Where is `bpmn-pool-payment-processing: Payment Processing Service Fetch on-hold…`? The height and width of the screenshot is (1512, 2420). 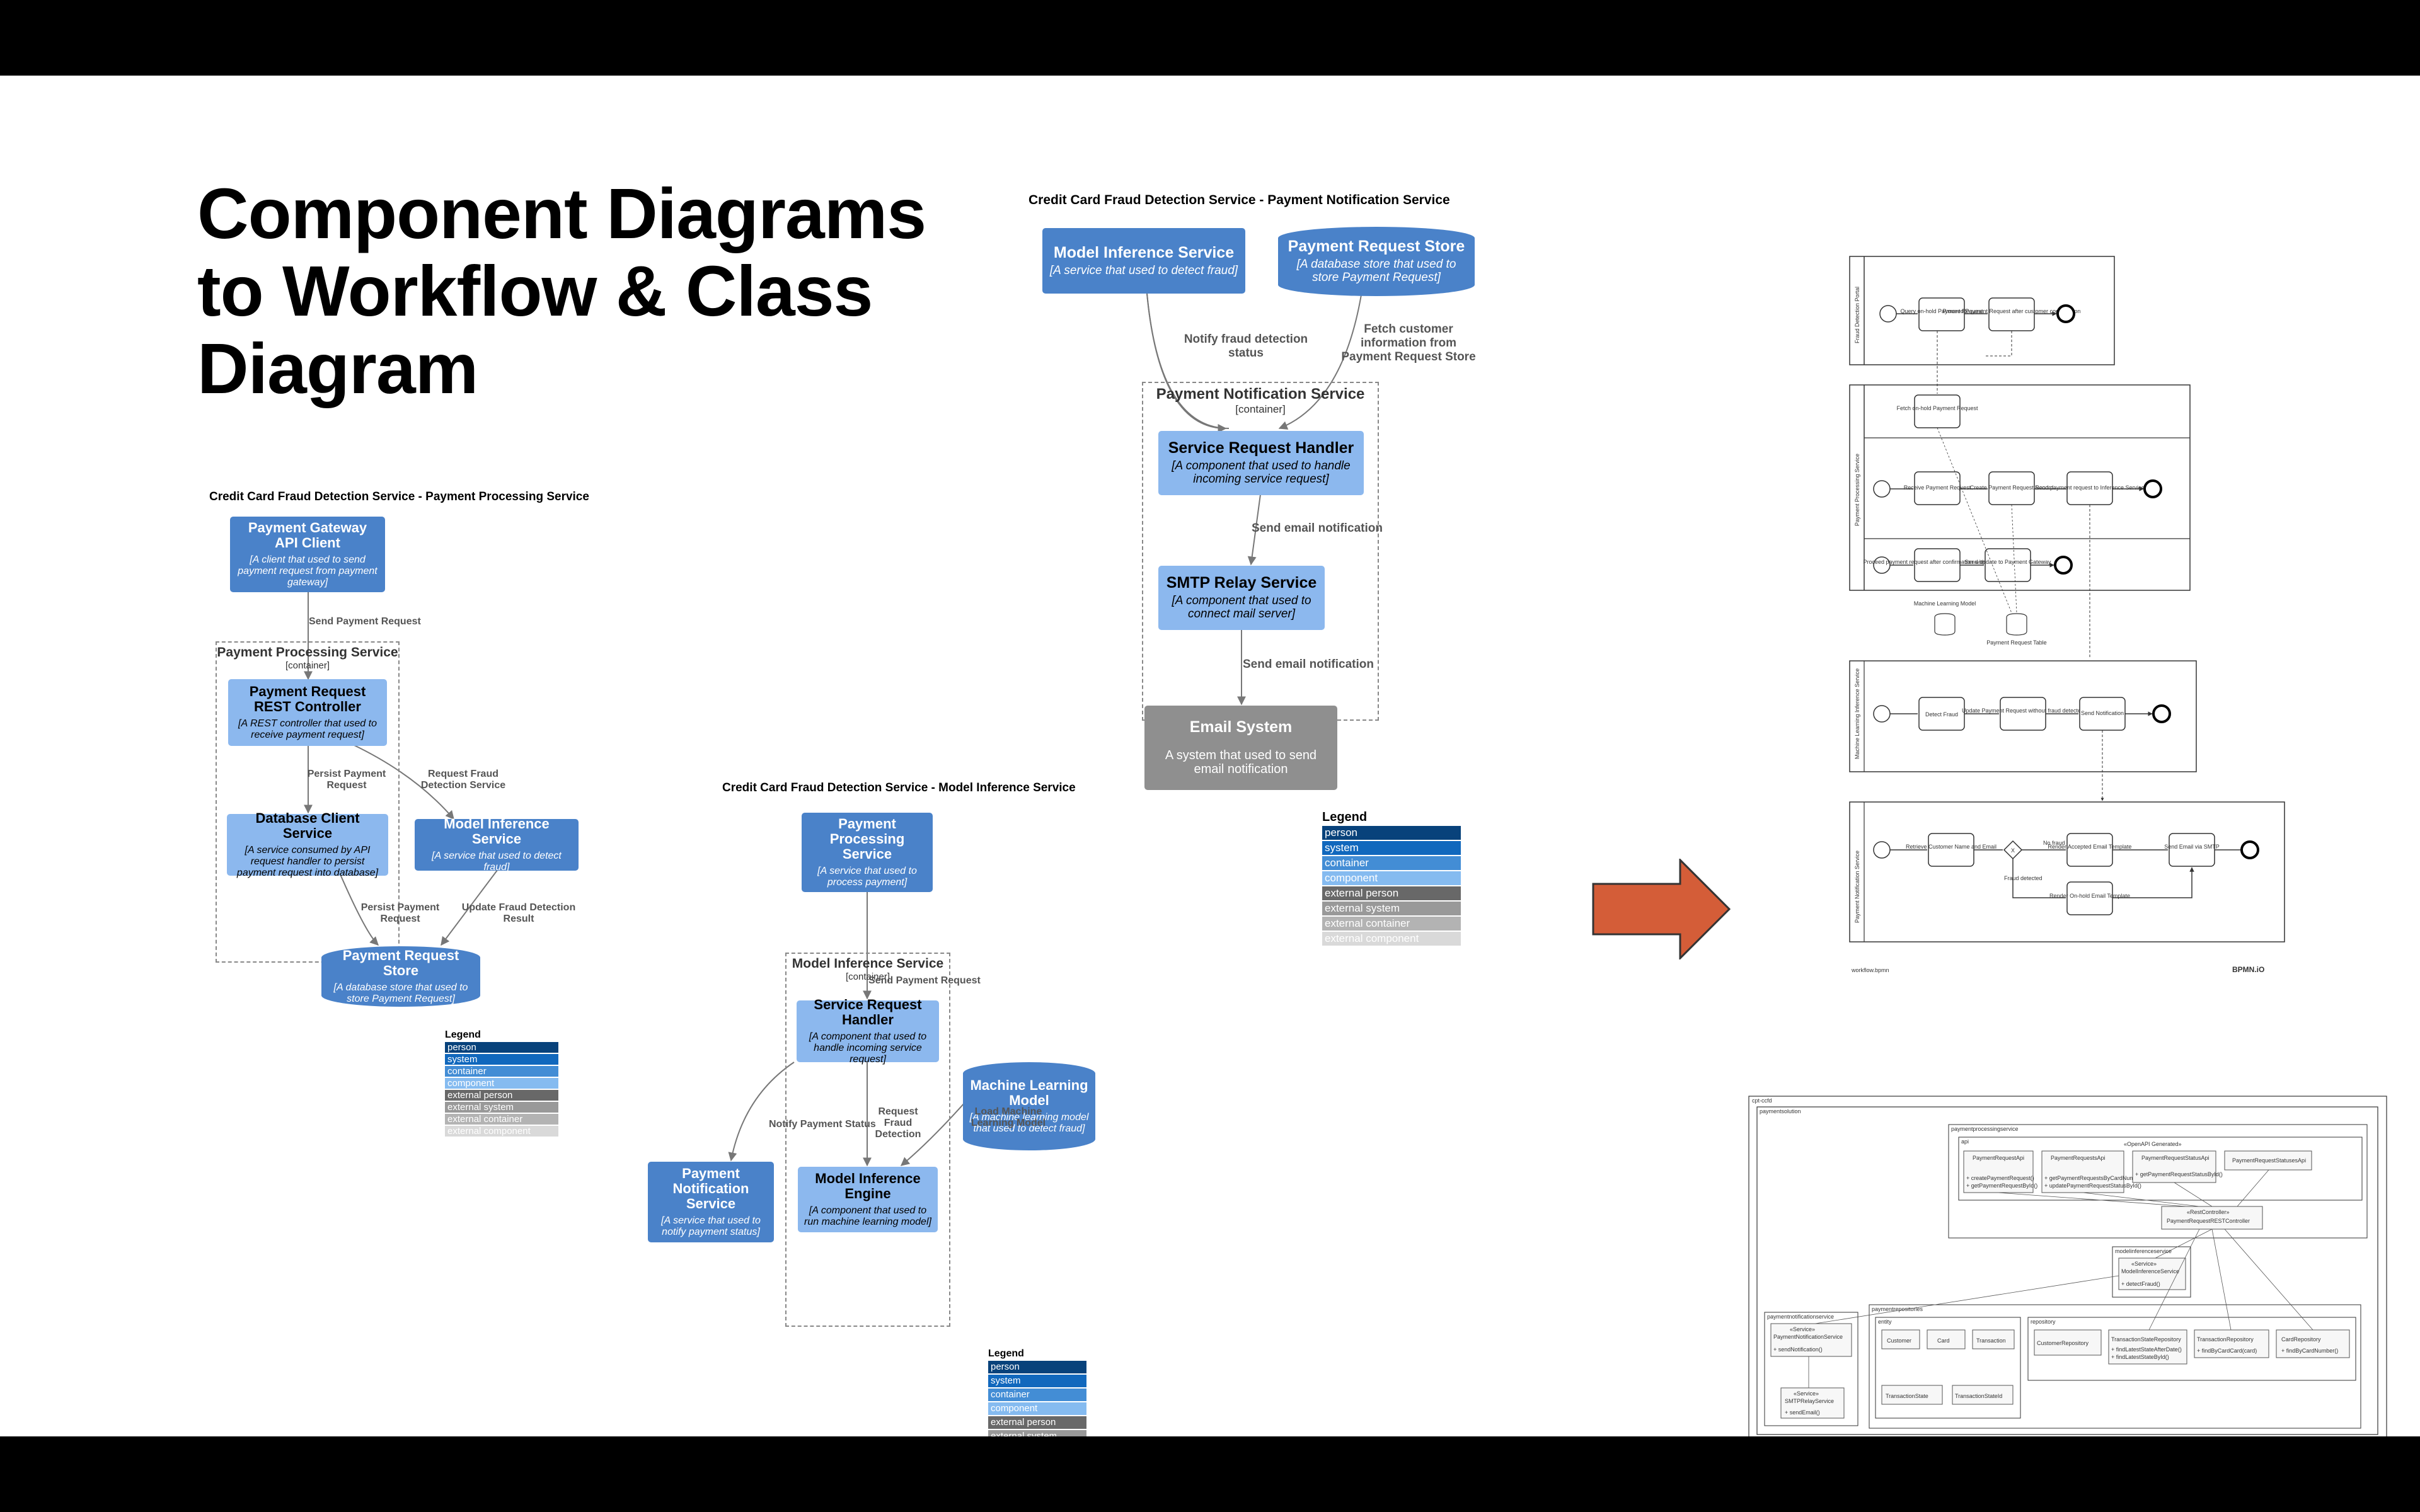 bpmn-pool-payment-processing: Payment Processing Service Fetch on-hold… is located at coordinates (2020, 461).